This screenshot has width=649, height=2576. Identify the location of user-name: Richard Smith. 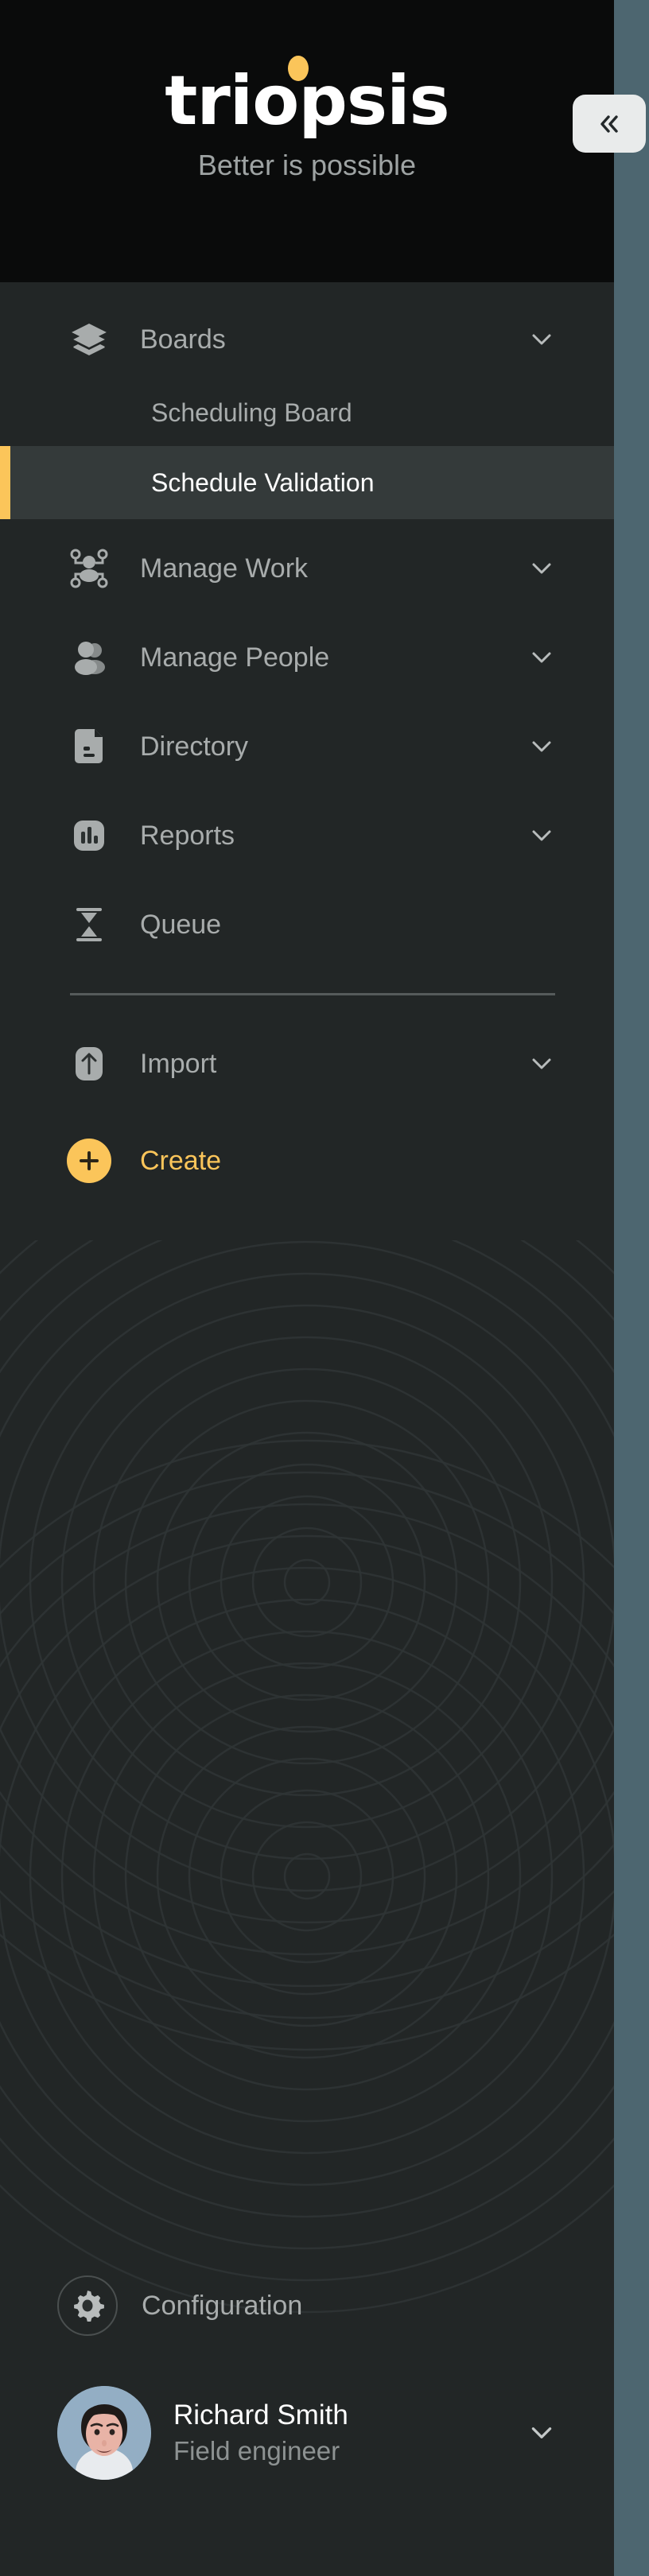
(260, 2415).